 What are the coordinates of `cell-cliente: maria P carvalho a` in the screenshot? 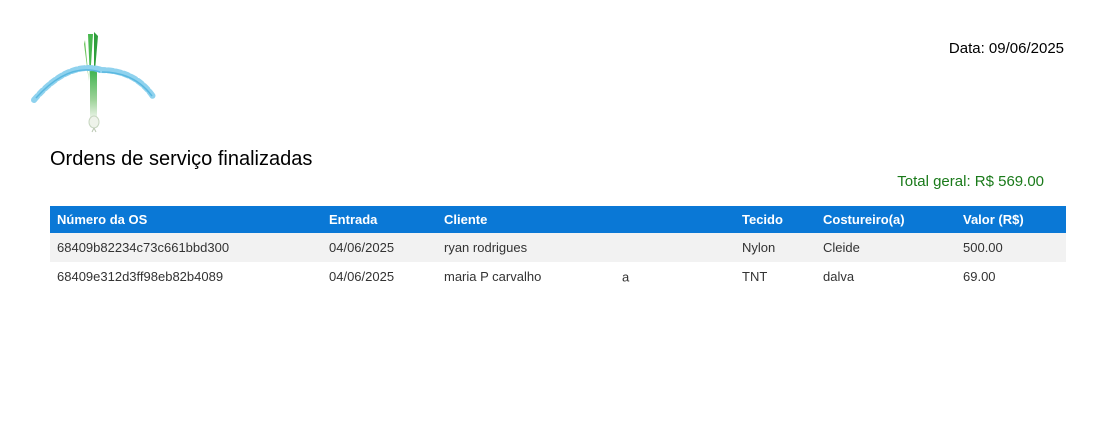 It's located at (586, 276).